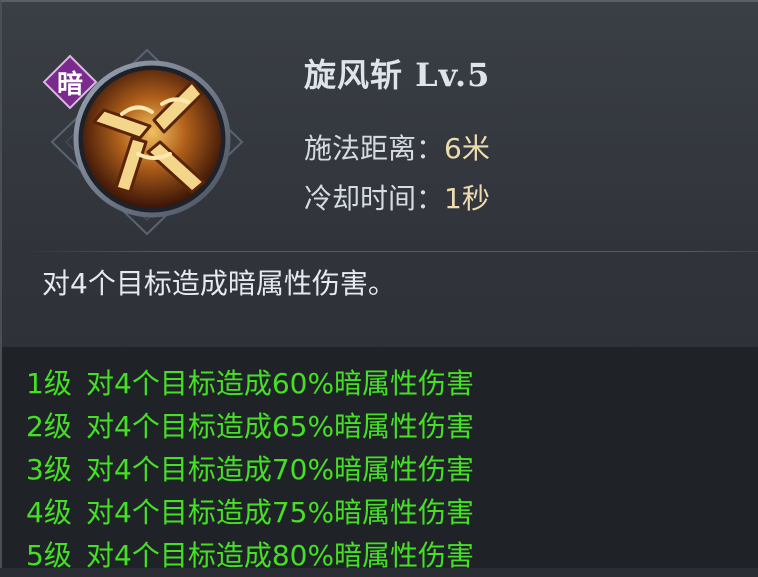 The image size is (758, 577). Describe the element at coordinates (280, 383) in the screenshot. I see `level-effect: 对4个目标造成60%暗属性伤害` at that location.